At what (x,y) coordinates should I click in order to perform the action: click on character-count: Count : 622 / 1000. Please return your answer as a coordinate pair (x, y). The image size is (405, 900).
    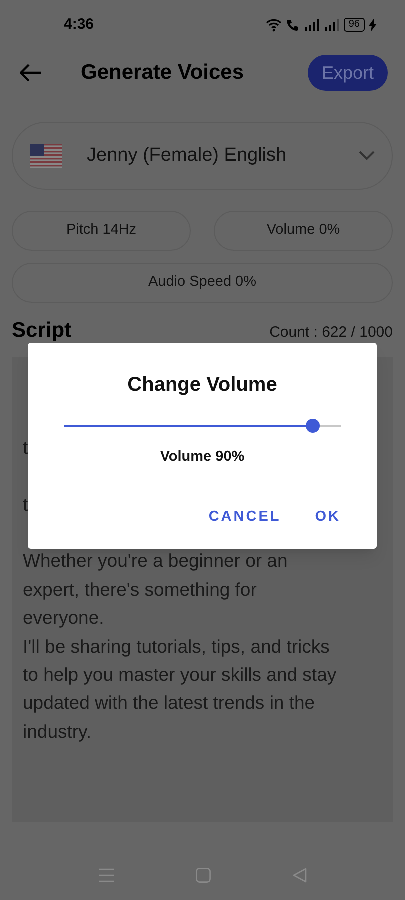
    Looking at the image, I should click on (331, 333).